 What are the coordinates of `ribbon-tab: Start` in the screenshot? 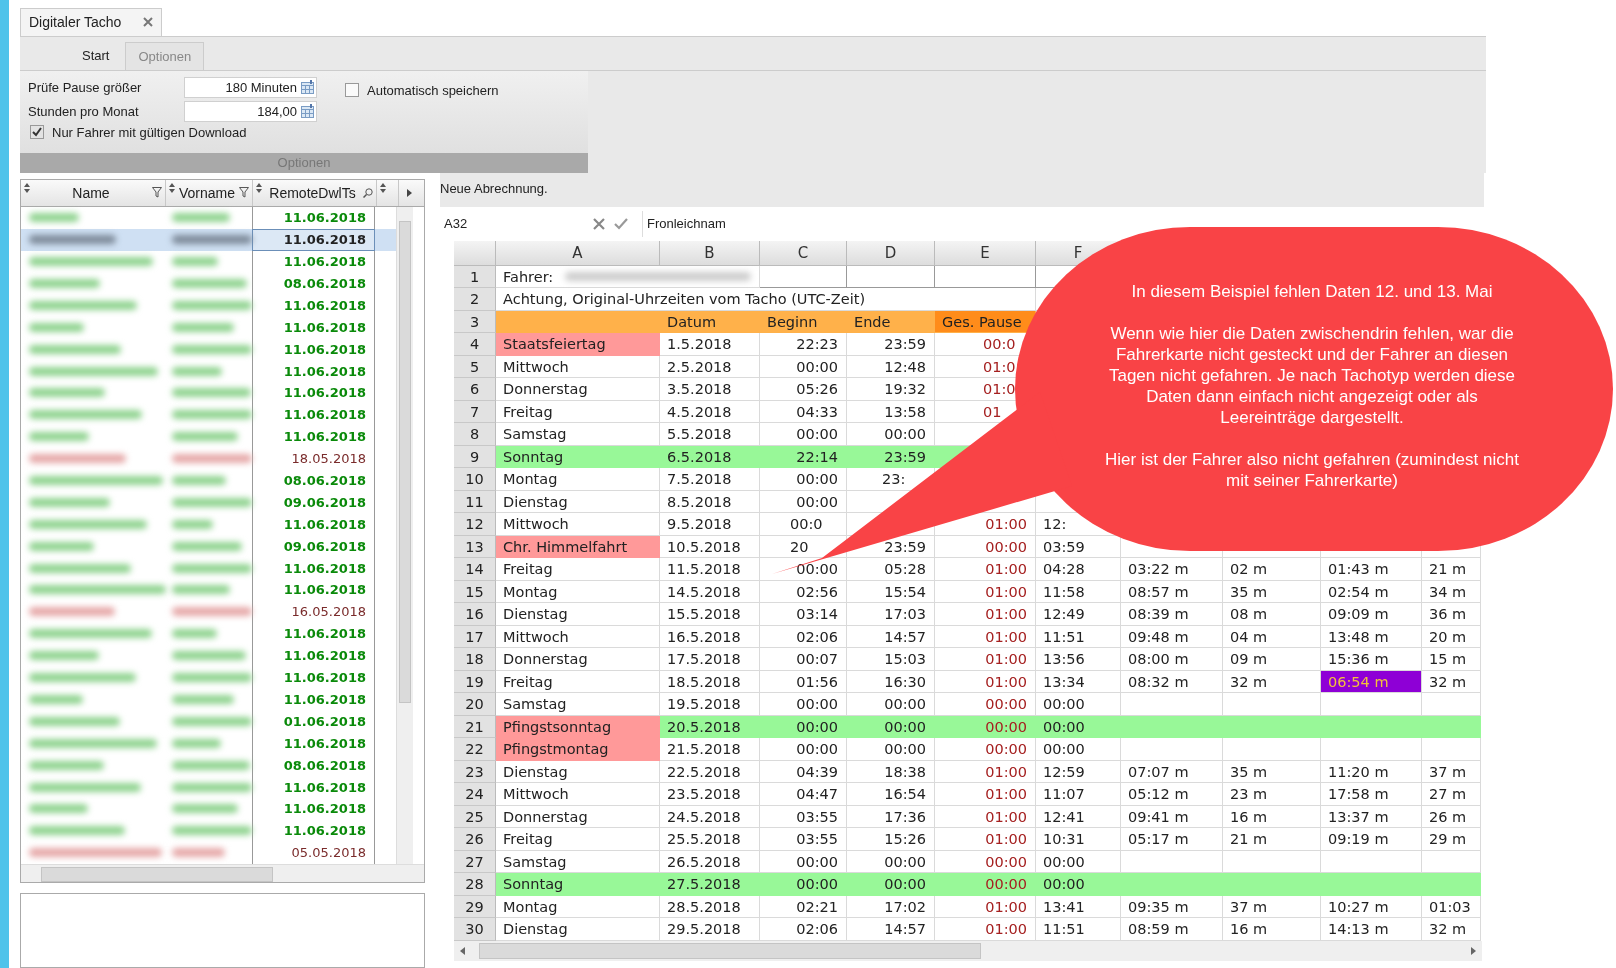 It's located at (96, 55).